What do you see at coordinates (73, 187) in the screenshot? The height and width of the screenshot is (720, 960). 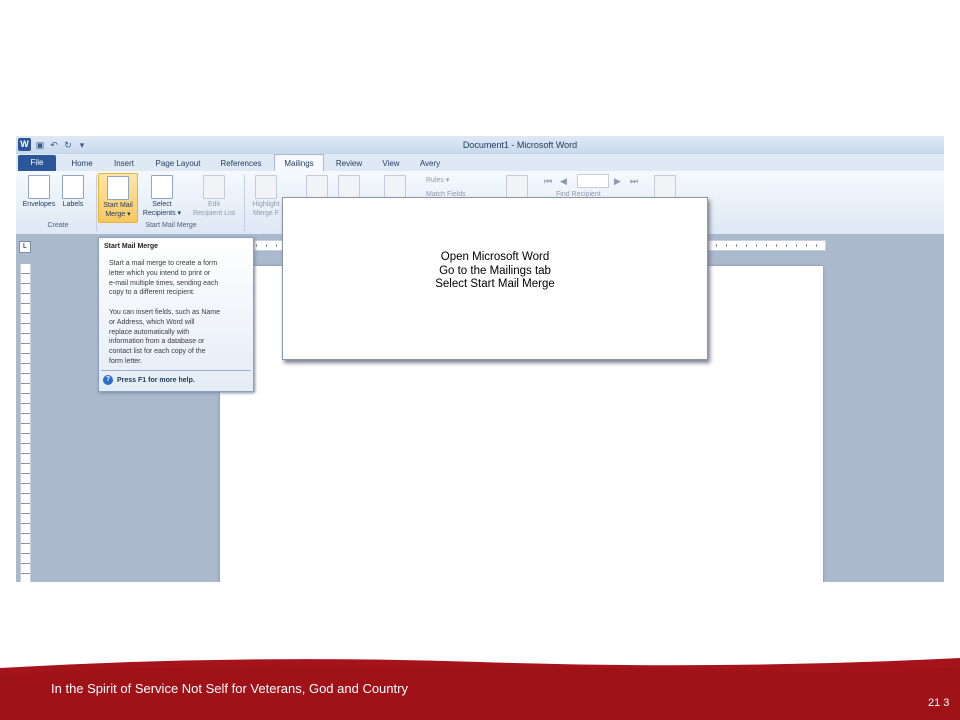 I see `labels-icon` at bounding box center [73, 187].